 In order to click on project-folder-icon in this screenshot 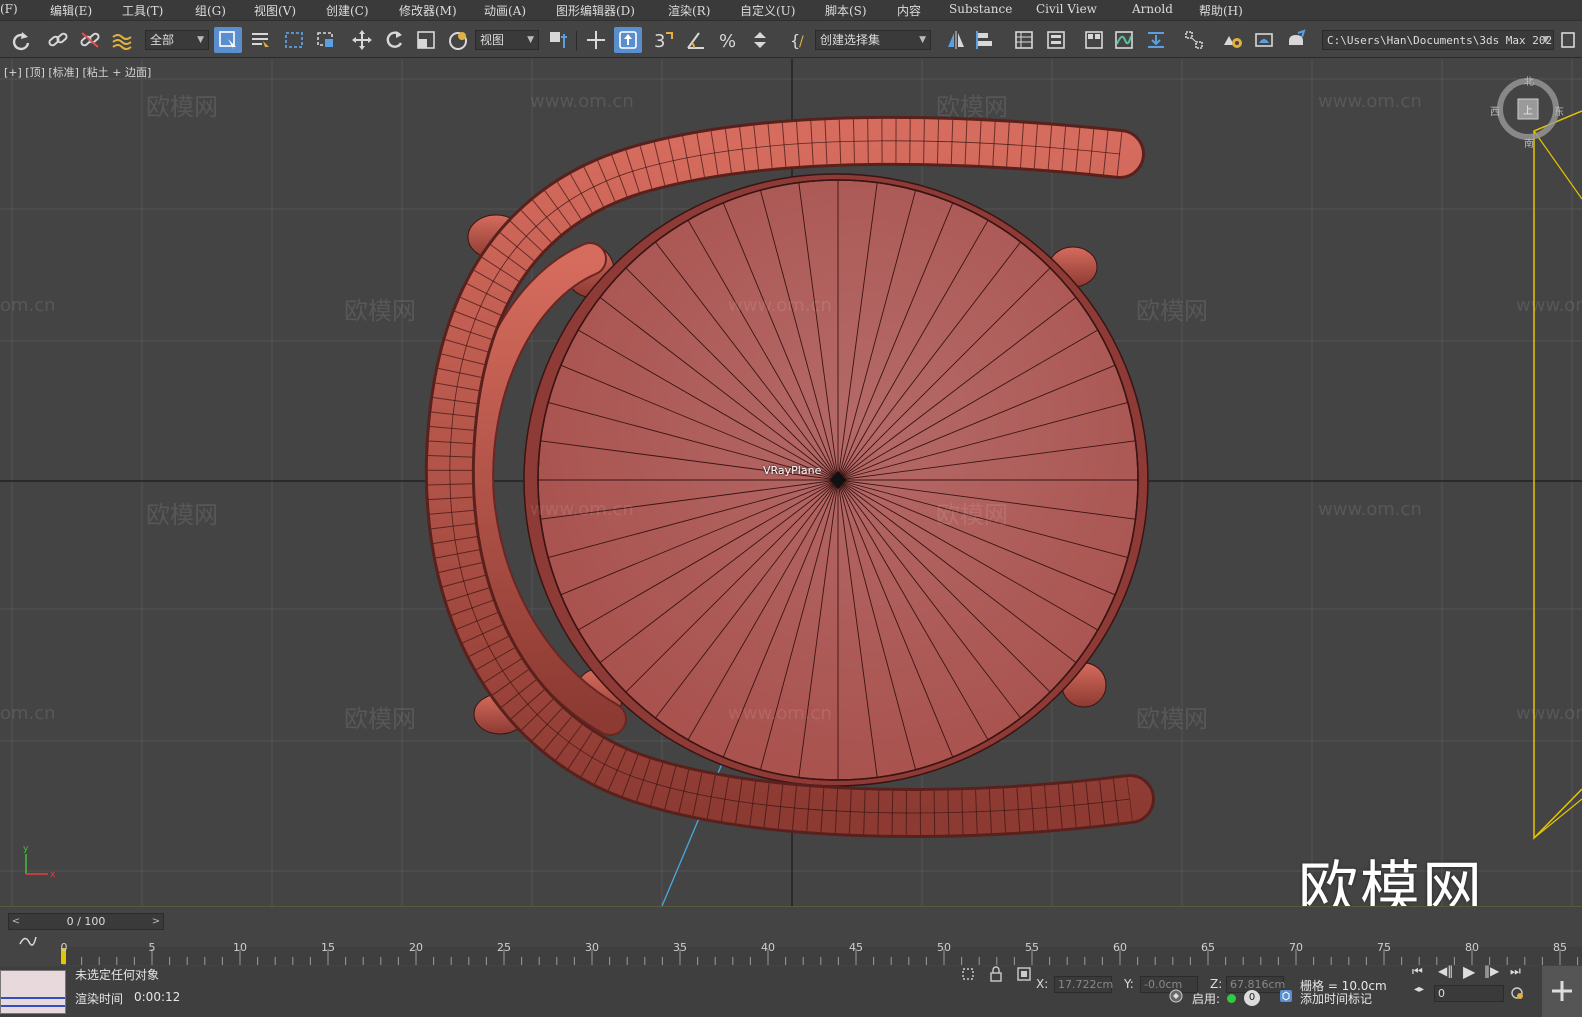, I will do `click(1568, 40)`.